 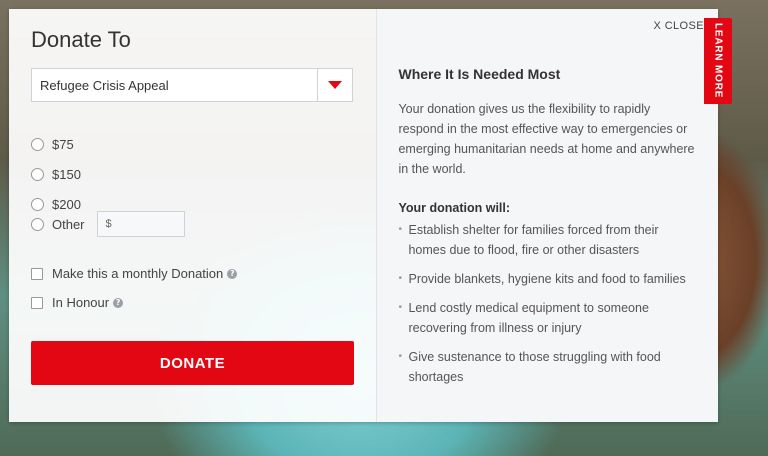 I want to click on donate-button: DONATE, so click(x=192, y=363).